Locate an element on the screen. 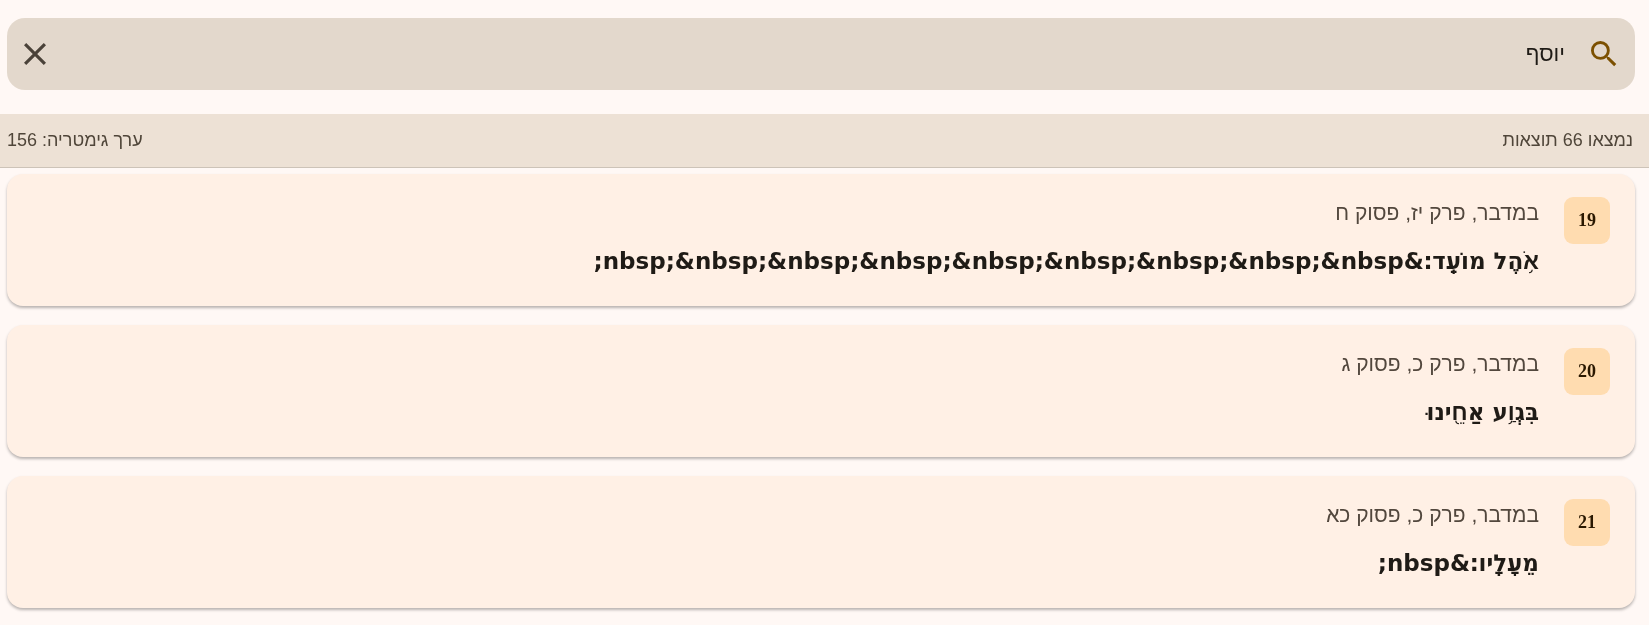 The image size is (1649, 625). search-field: יוסף is located at coordinates (818, 54).